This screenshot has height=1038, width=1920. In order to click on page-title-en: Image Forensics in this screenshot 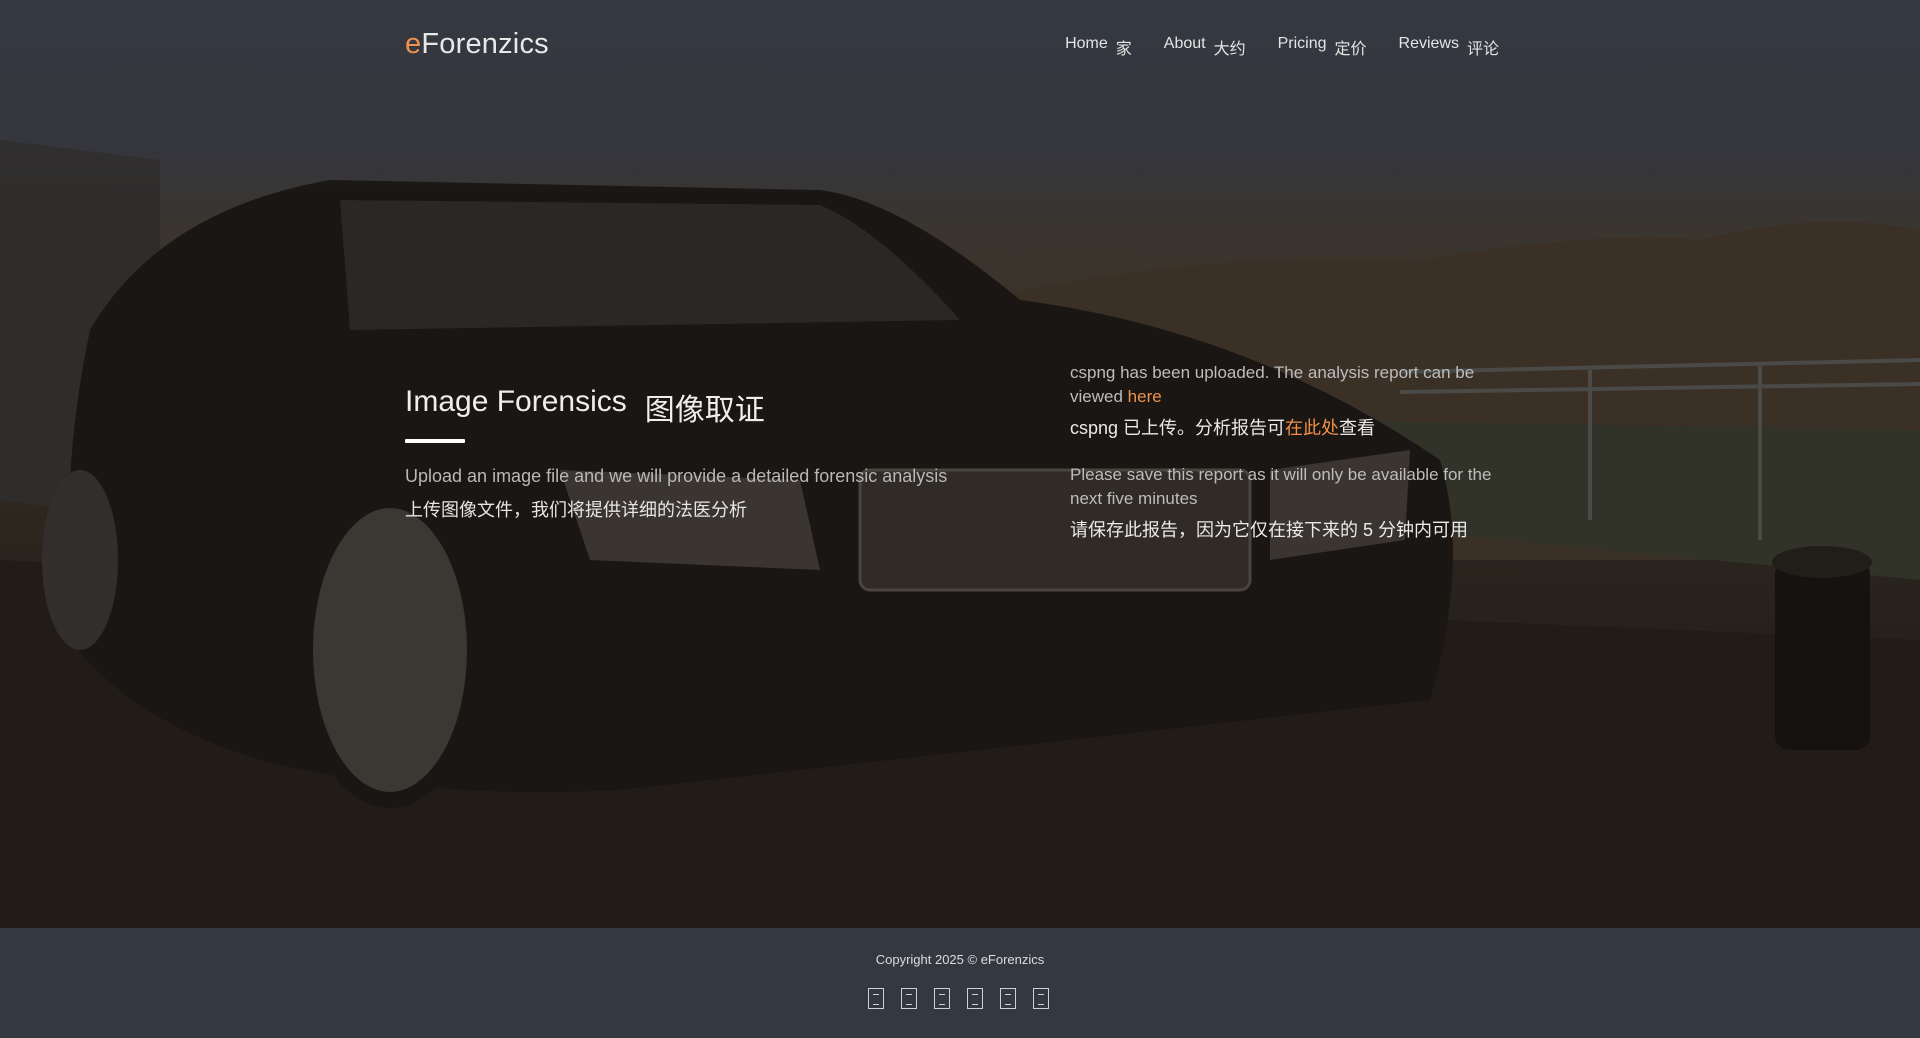, I will do `click(516, 401)`.